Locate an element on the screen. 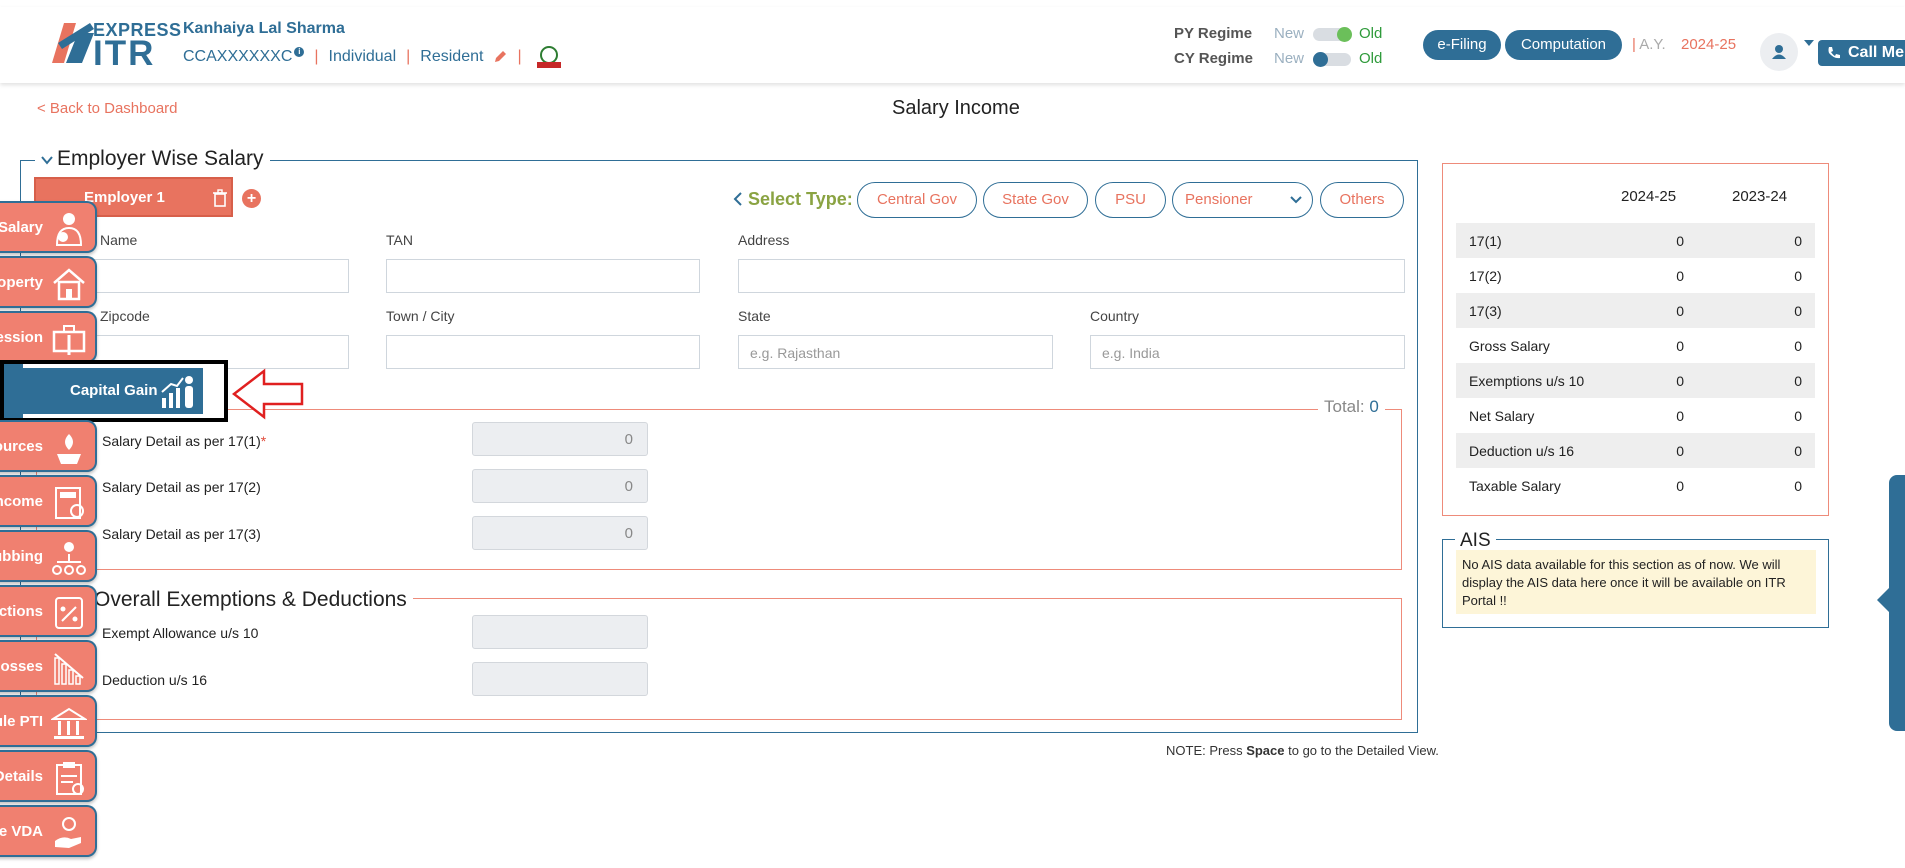 The image size is (1905, 868). total-label-text: Total: is located at coordinates (1347, 406).